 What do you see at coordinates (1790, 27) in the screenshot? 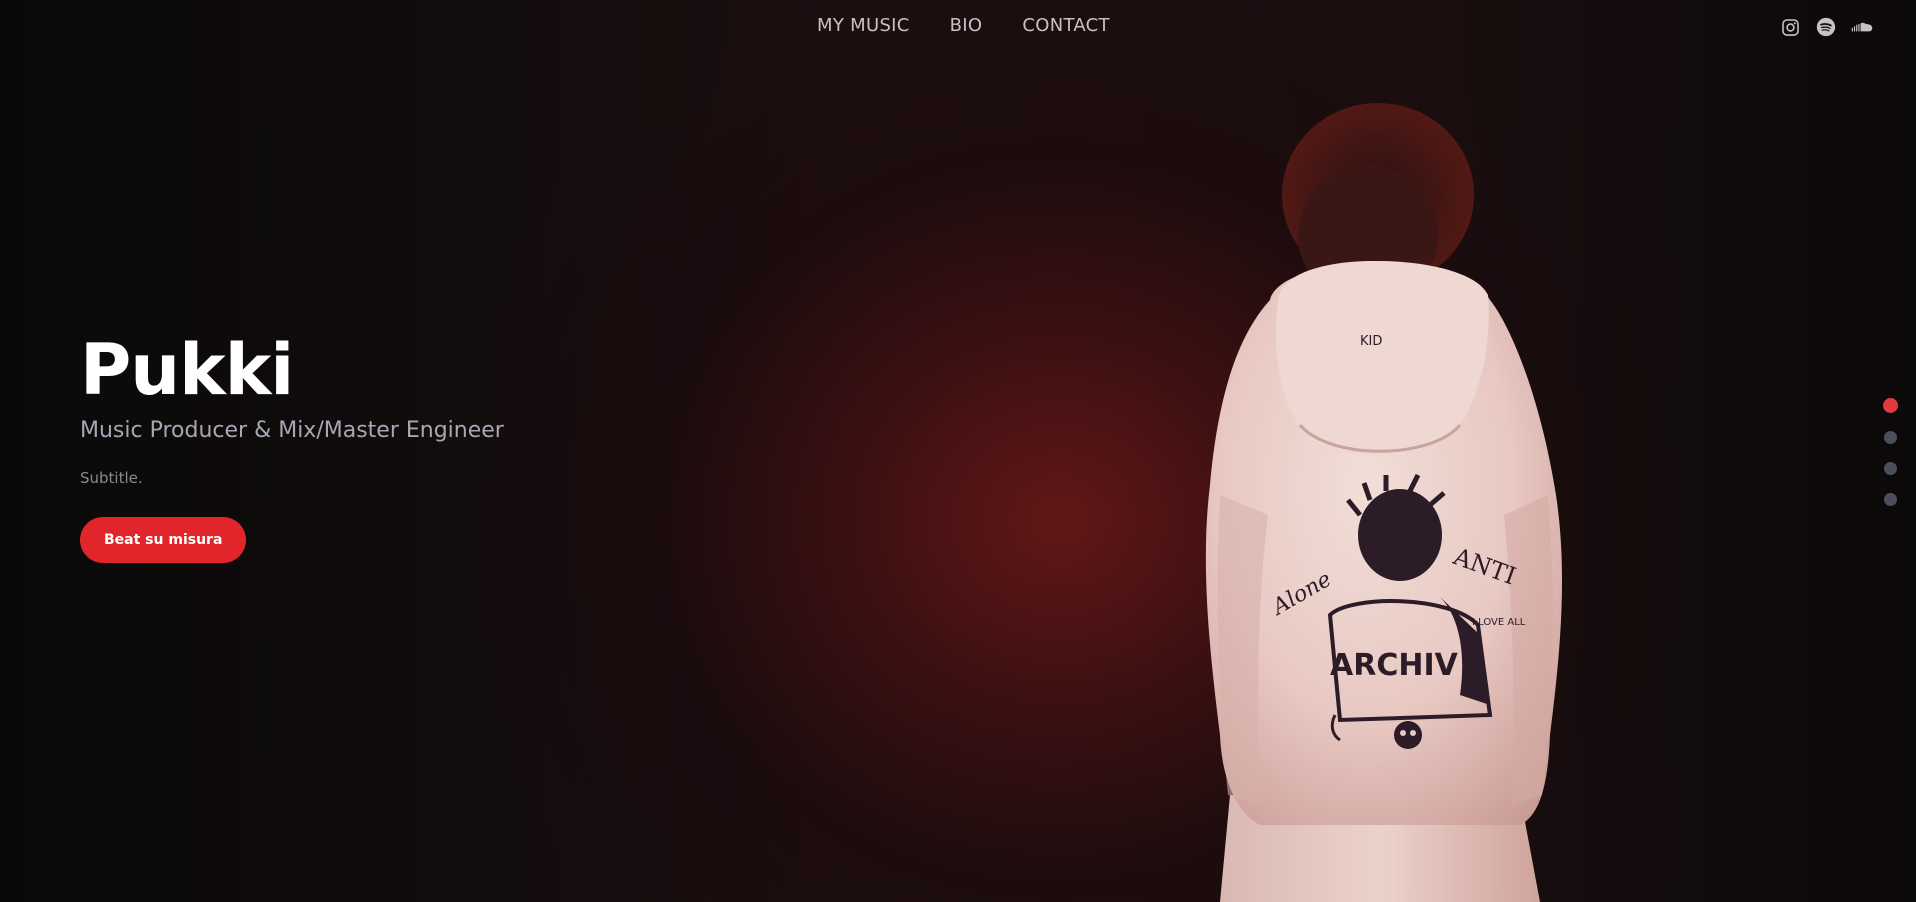
I see `instagram-icon` at bounding box center [1790, 27].